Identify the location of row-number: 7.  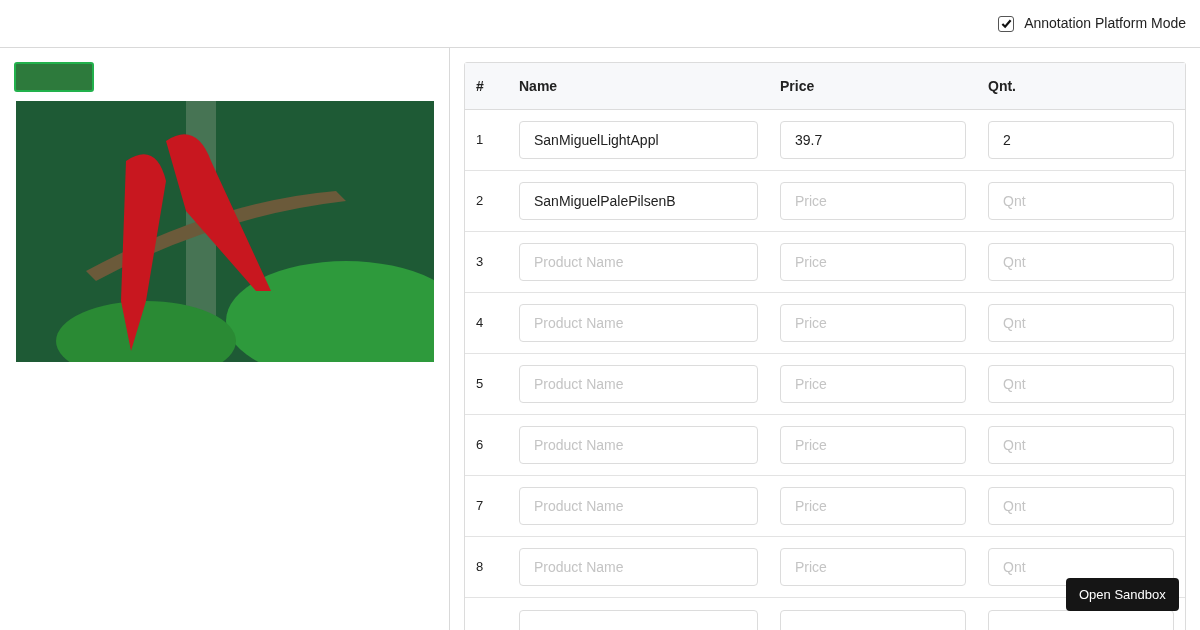
(480, 506).